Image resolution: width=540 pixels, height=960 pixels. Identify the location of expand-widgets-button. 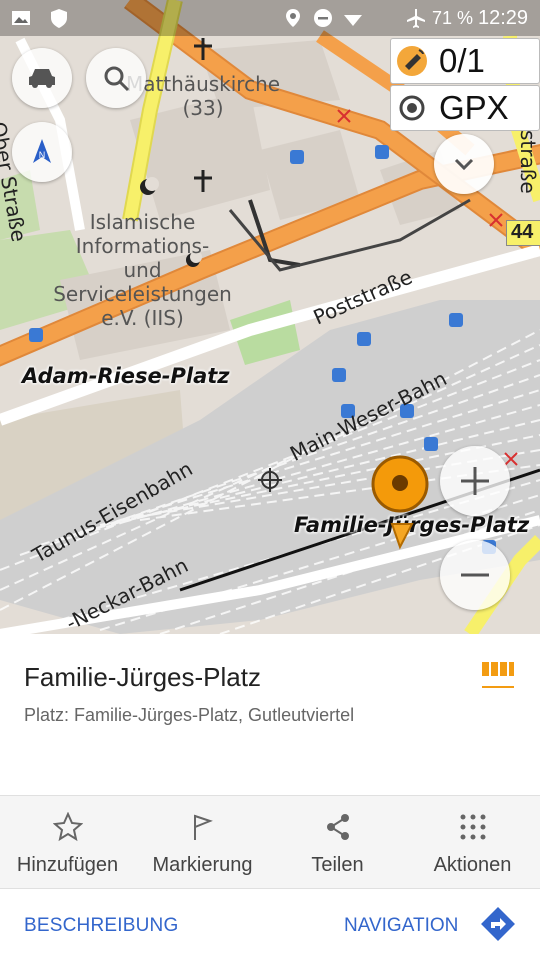
(464, 164).